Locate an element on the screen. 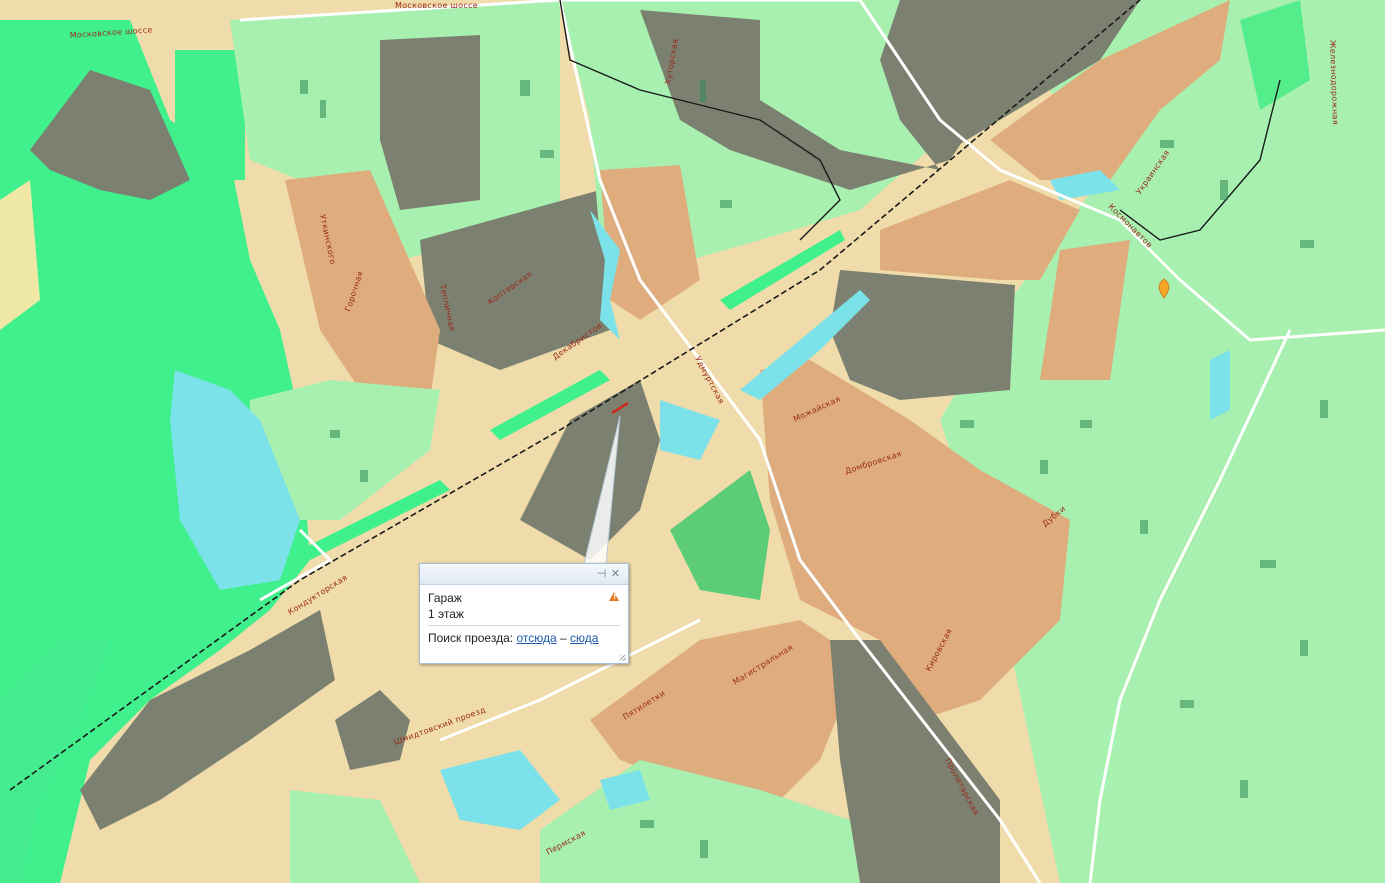  popup-divider is located at coordinates (524, 625).